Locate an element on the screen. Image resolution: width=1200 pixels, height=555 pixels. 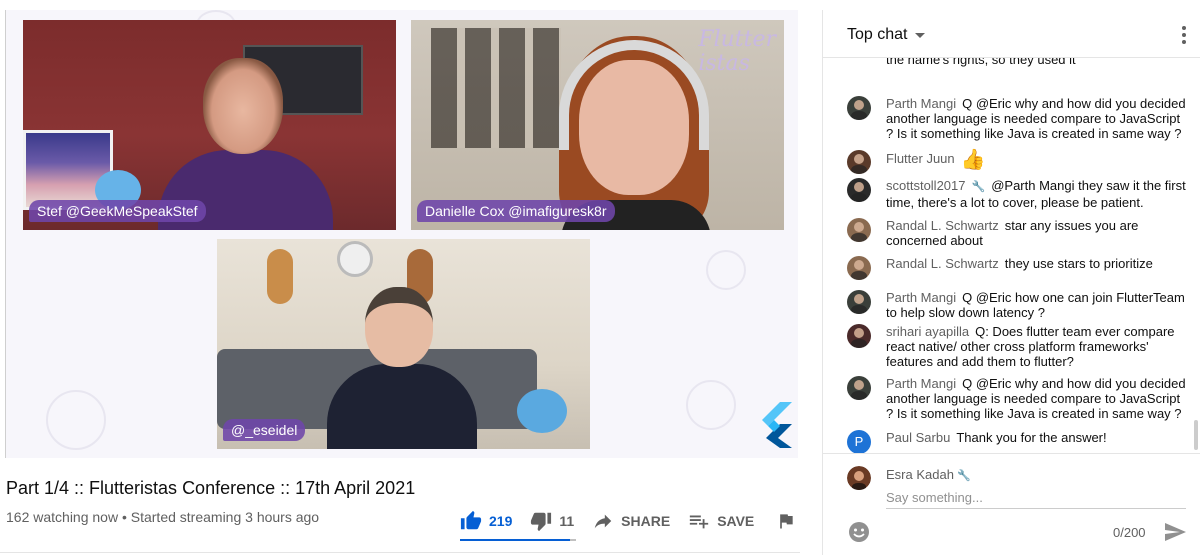
chat-author-name: srihari ayapilla is located at coordinates (927, 331).